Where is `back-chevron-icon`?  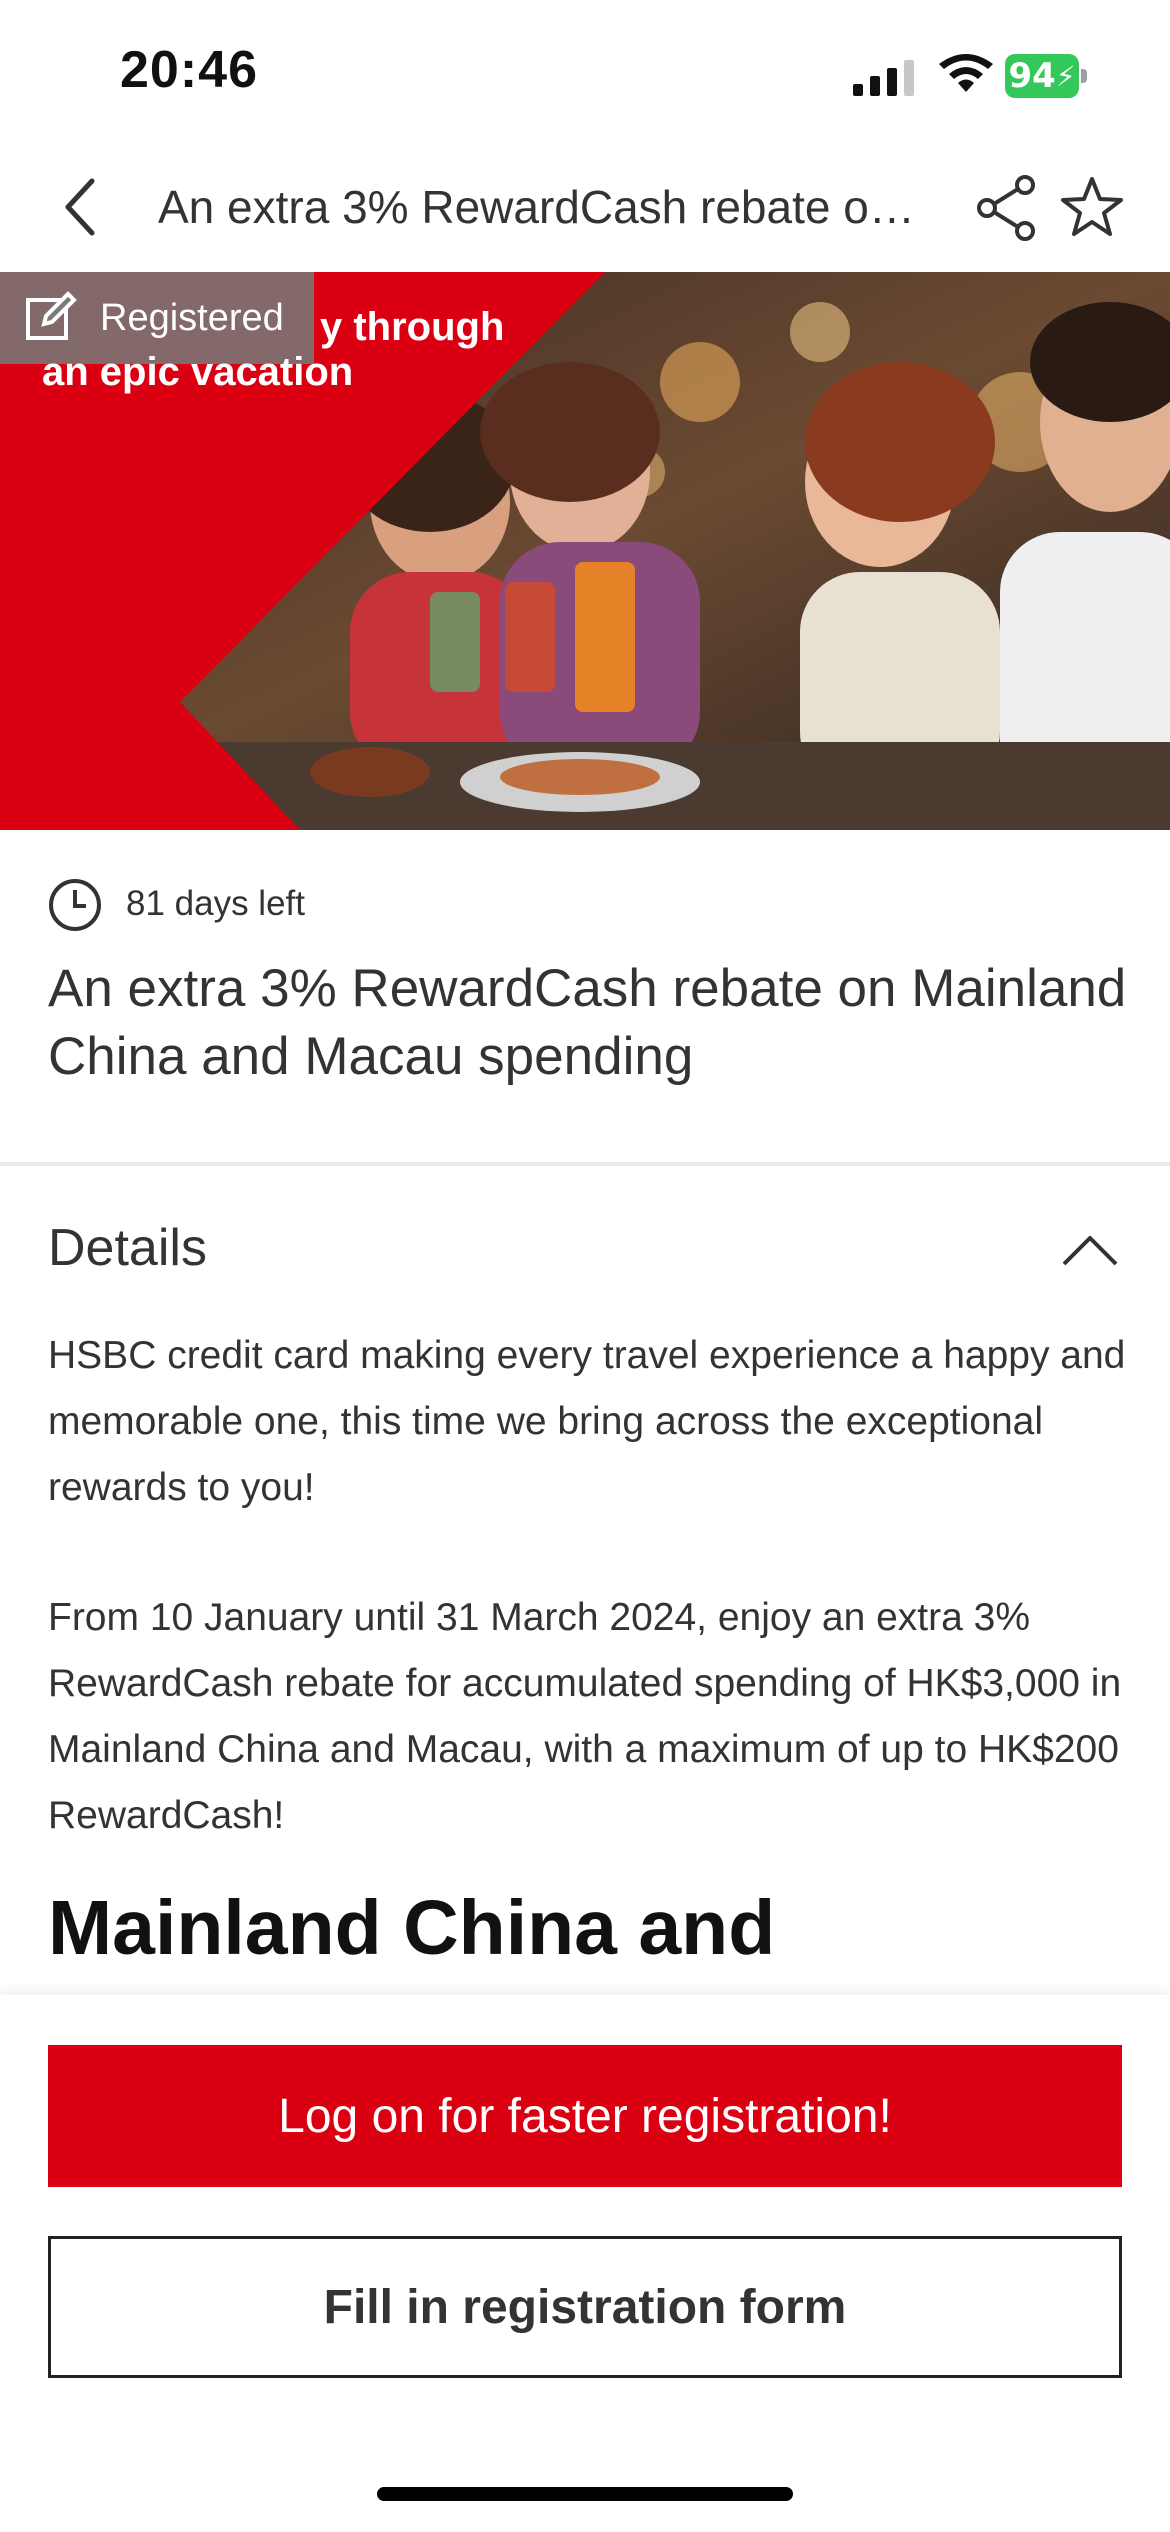
back-chevron-icon is located at coordinates (80, 207).